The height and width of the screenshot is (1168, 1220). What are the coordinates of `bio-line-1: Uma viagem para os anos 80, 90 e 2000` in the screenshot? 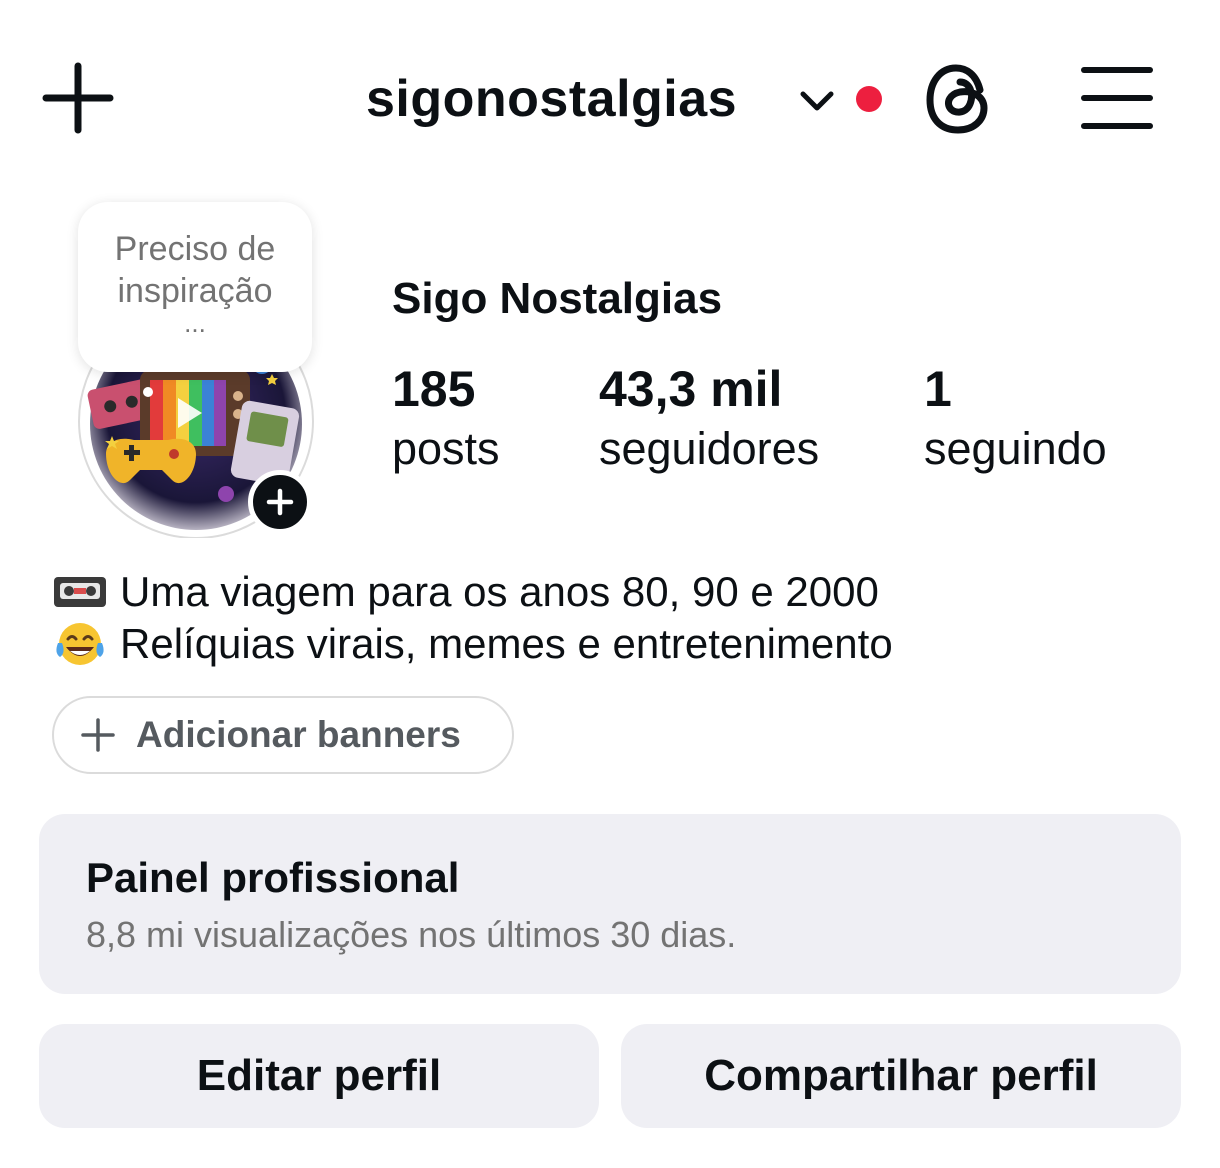 It's located at (465, 592).